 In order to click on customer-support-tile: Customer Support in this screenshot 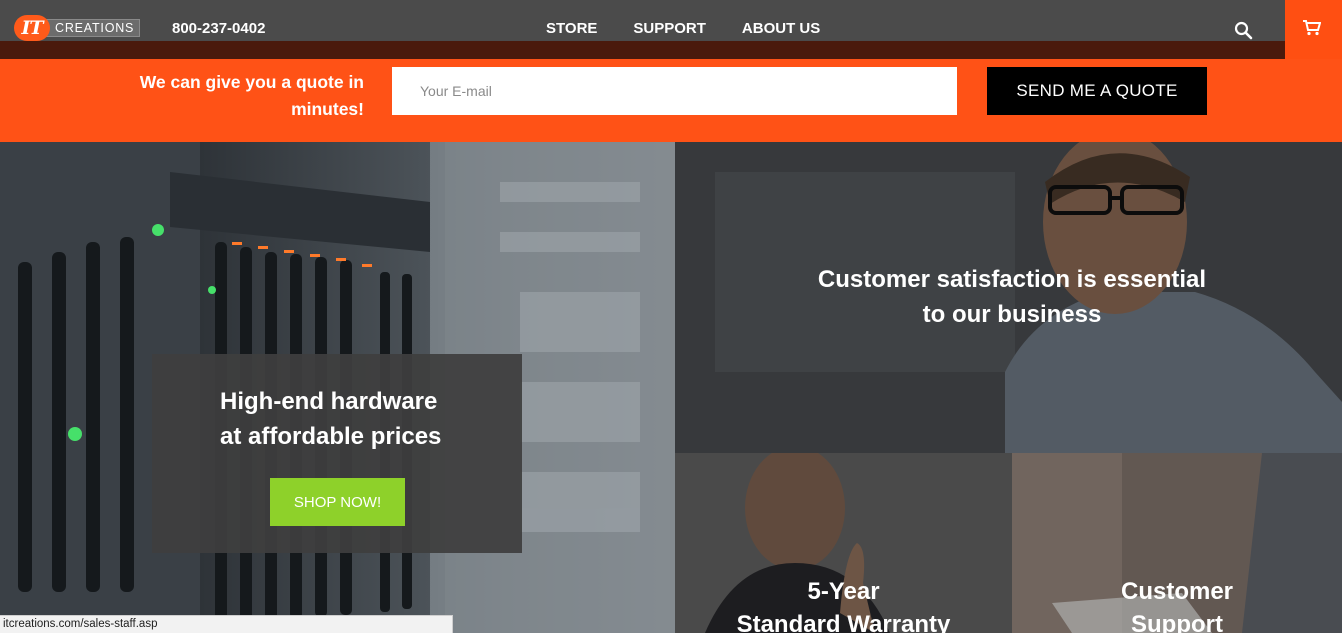, I will do `click(1177, 543)`.